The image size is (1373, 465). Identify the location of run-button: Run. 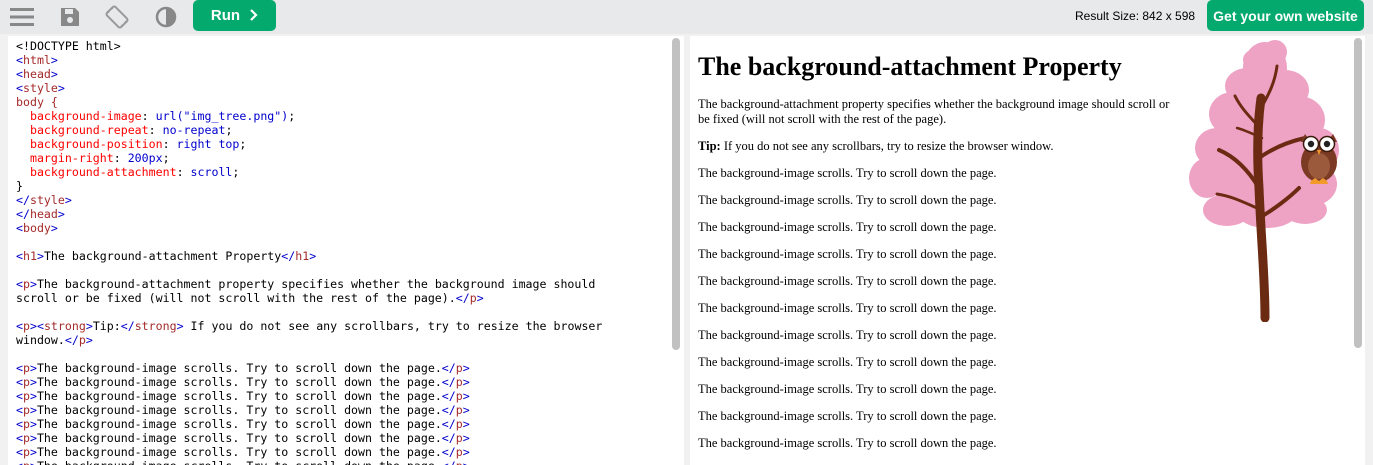
(234, 15).